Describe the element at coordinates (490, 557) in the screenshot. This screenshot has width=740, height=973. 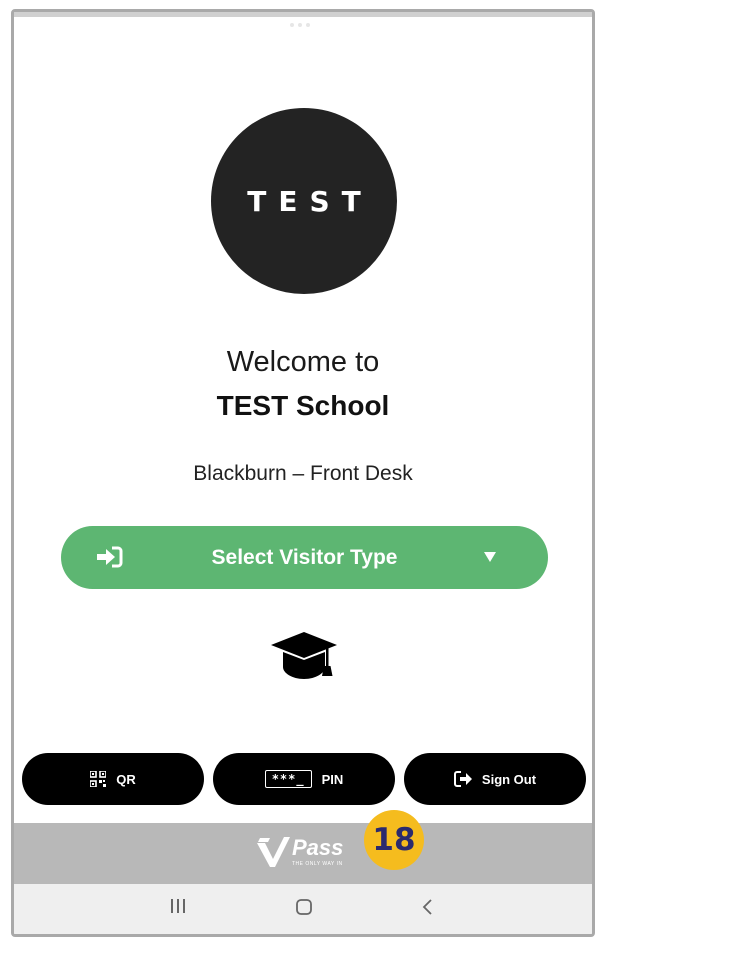
I see `caret-down-icon` at that location.